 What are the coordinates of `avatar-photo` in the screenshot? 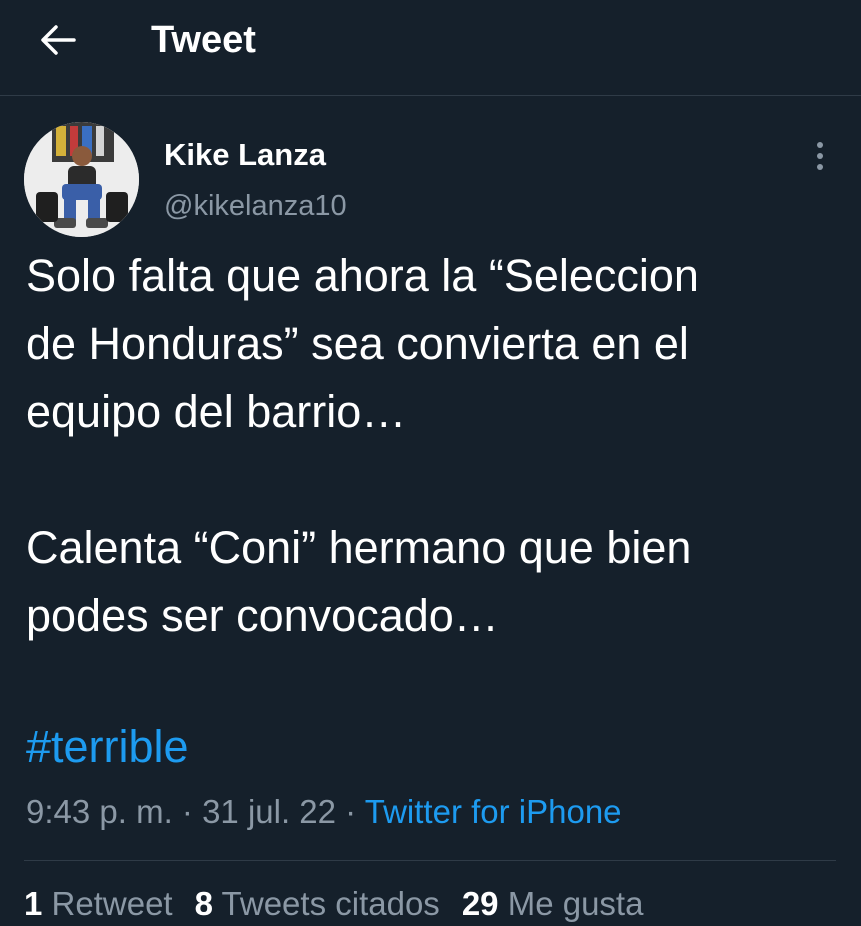 It's located at (81, 179).